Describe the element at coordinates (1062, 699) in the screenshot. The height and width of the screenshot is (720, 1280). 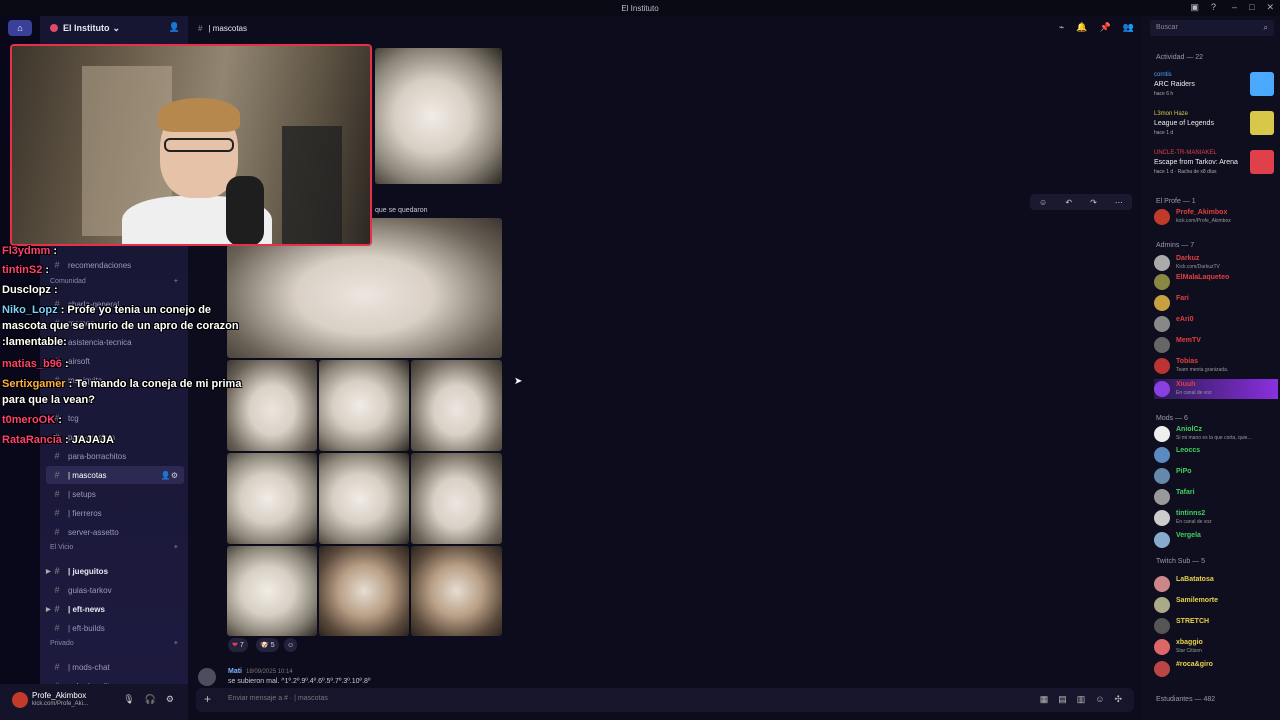
I see `gif-icon: ▤` at that location.